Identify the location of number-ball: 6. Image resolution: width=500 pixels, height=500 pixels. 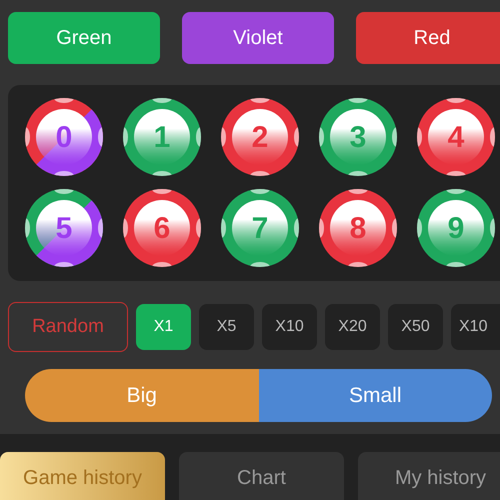
(162, 228).